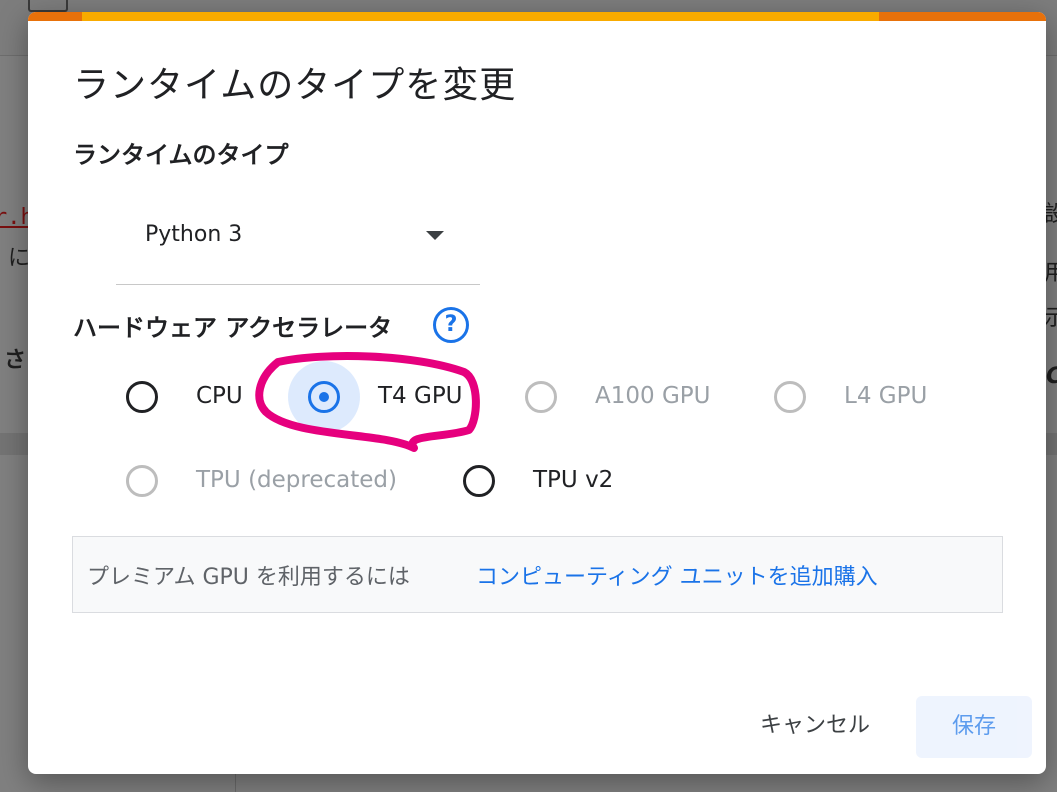  I want to click on premium-gpu-info-text: プレミアム GPU を利用するには, so click(248, 577).